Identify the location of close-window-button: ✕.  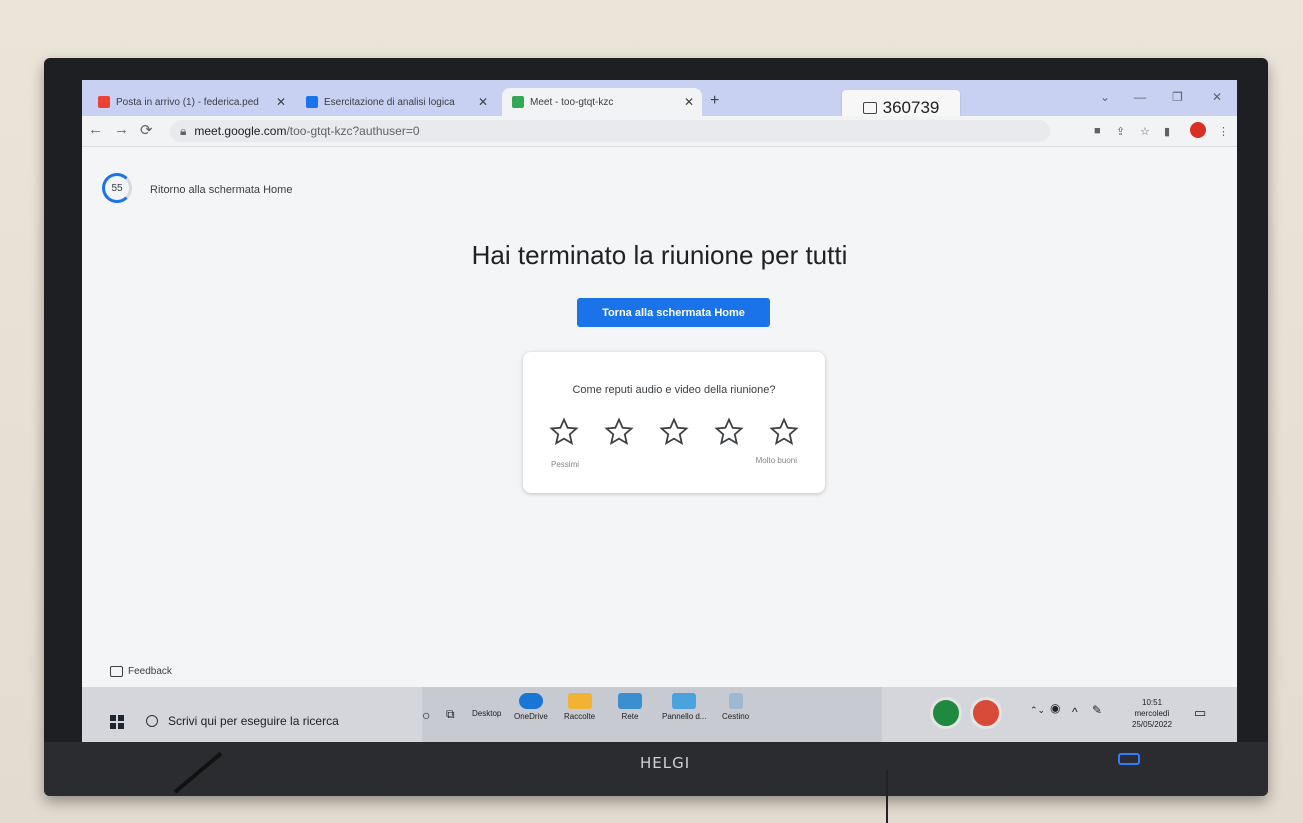
(1217, 97).